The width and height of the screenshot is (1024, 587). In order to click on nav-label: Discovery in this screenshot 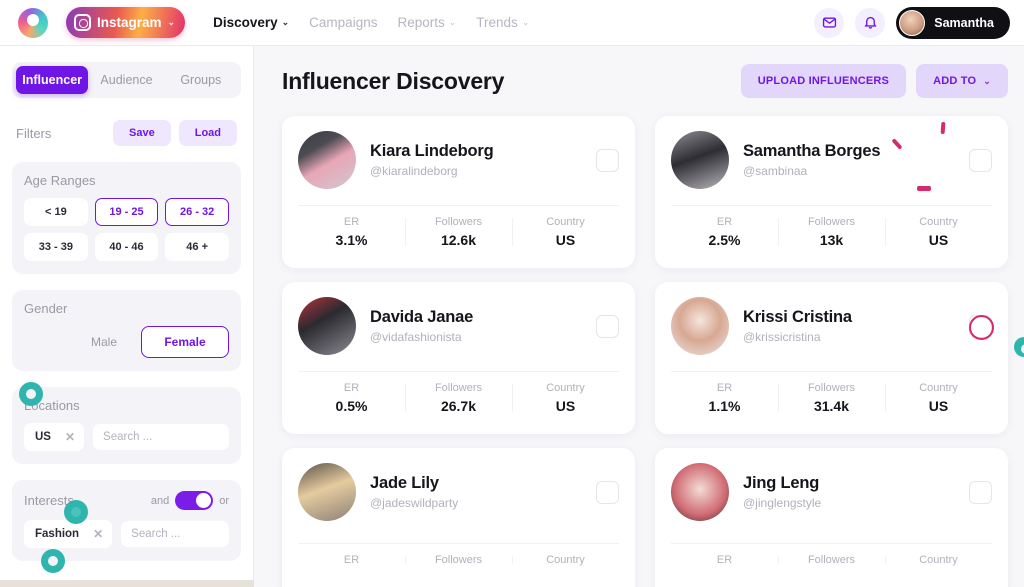, I will do `click(245, 22)`.